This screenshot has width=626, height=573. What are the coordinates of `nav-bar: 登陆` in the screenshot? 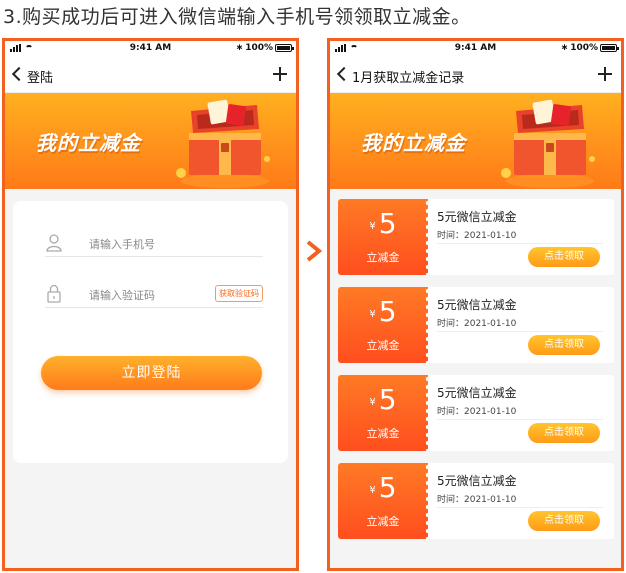 It's located at (150, 75).